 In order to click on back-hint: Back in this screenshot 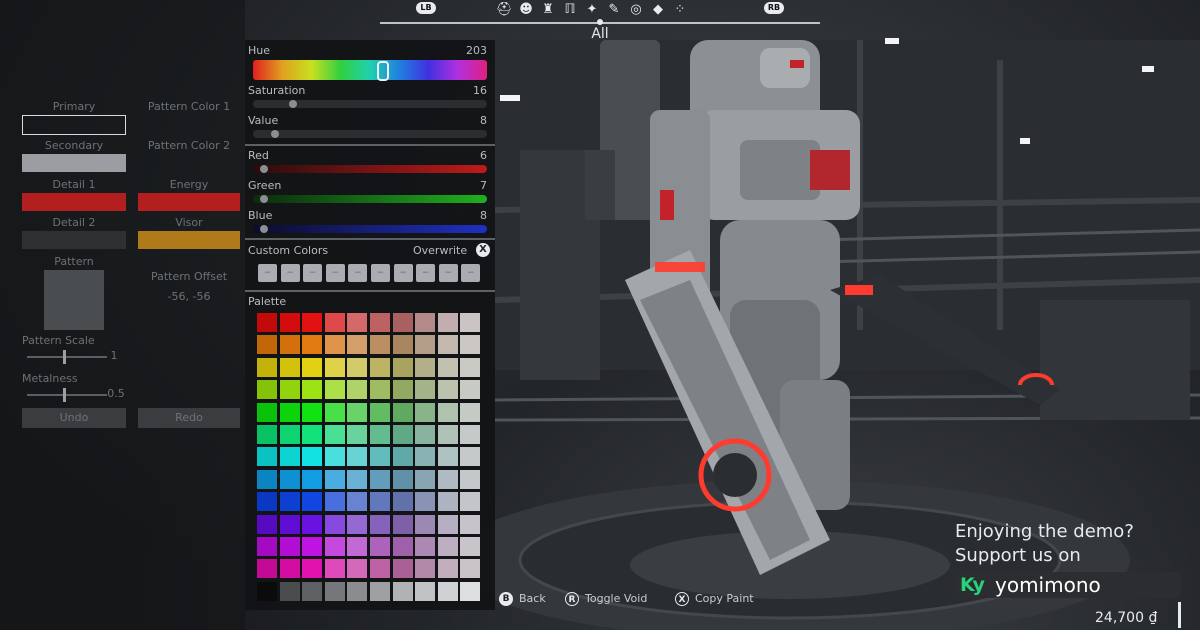, I will do `click(532, 598)`.